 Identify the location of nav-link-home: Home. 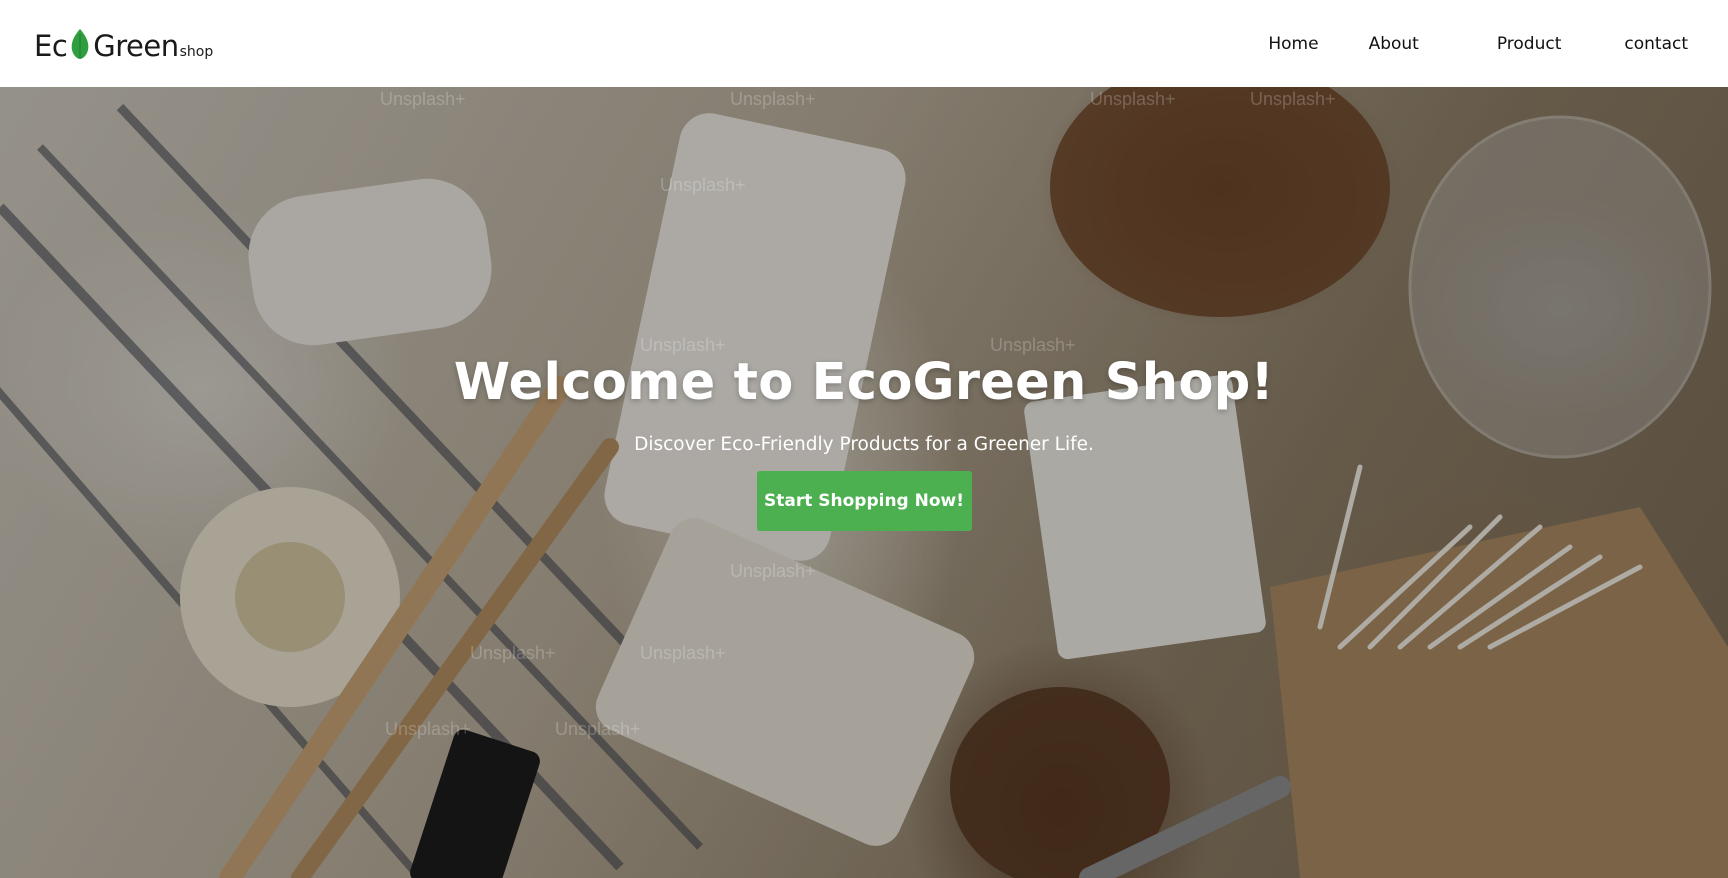
(1293, 44).